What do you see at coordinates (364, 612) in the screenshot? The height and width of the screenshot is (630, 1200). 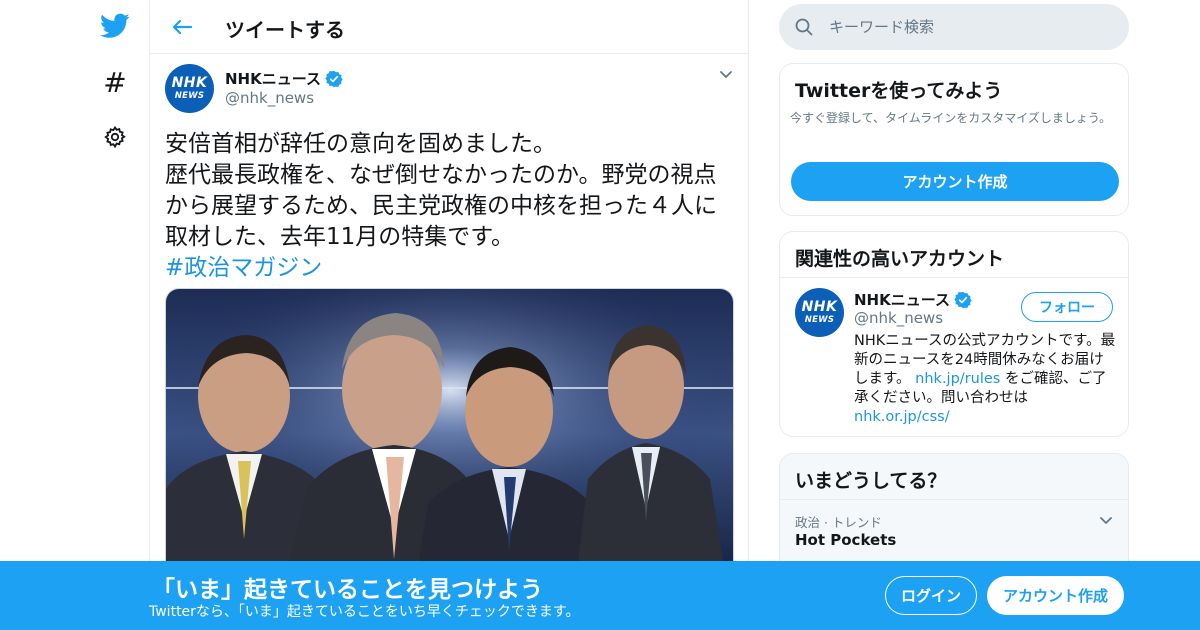 I see `bottom-bar-subtitle: Twitterなら、「いま」起きていることをいち早くチェックできます。` at bounding box center [364, 612].